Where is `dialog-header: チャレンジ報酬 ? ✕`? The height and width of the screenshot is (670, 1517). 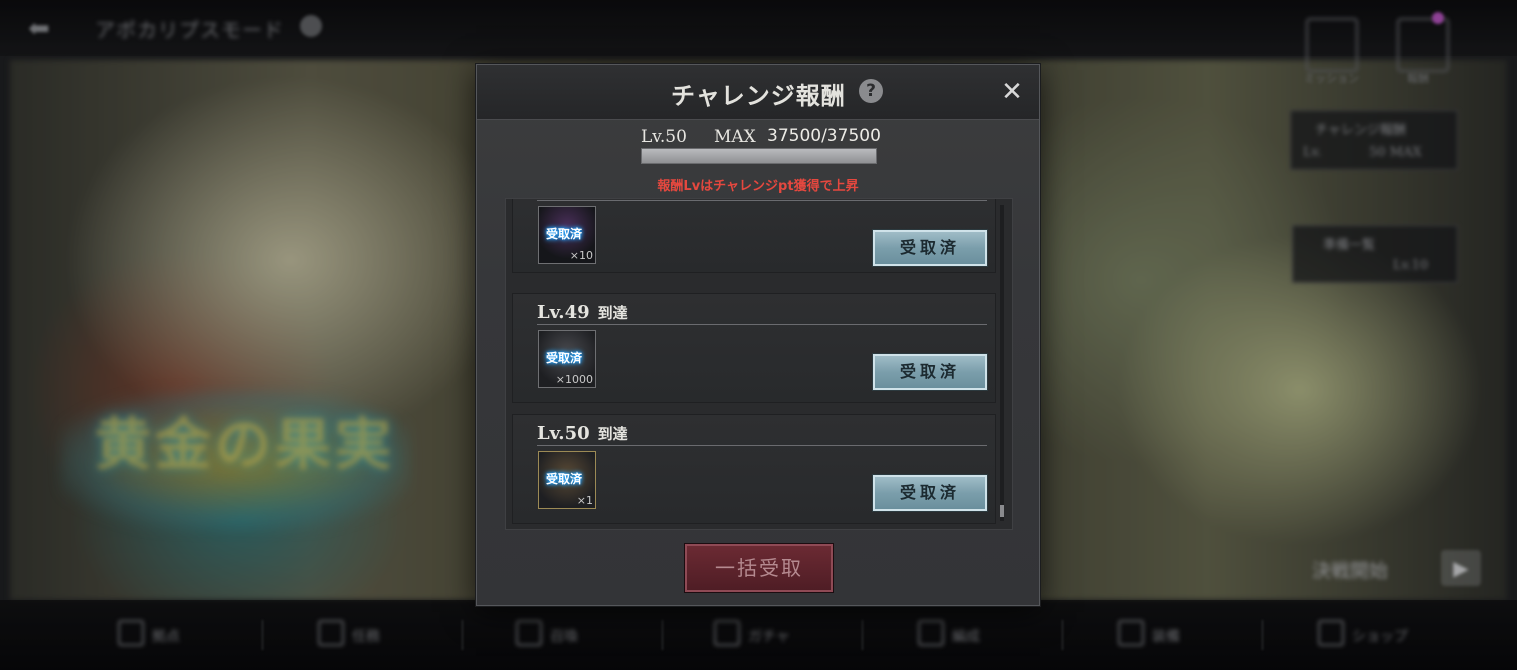 dialog-header: チャレンジ報酬 ? ✕ is located at coordinates (758, 92).